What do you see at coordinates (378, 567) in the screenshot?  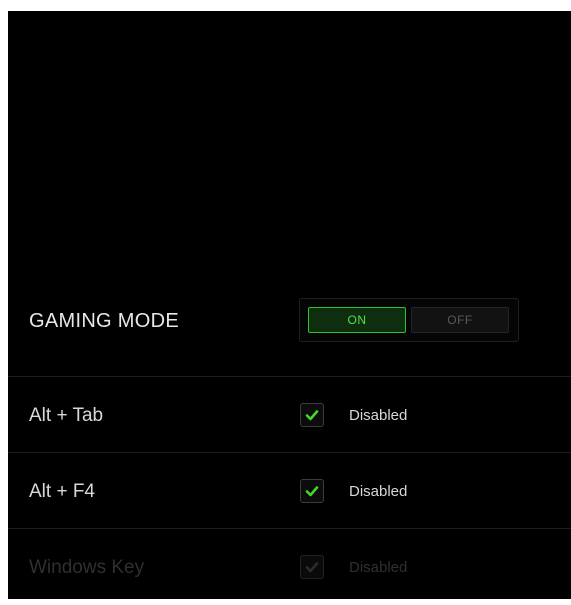 I see `windows-key-state-label: Disabled` at bounding box center [378, 567].